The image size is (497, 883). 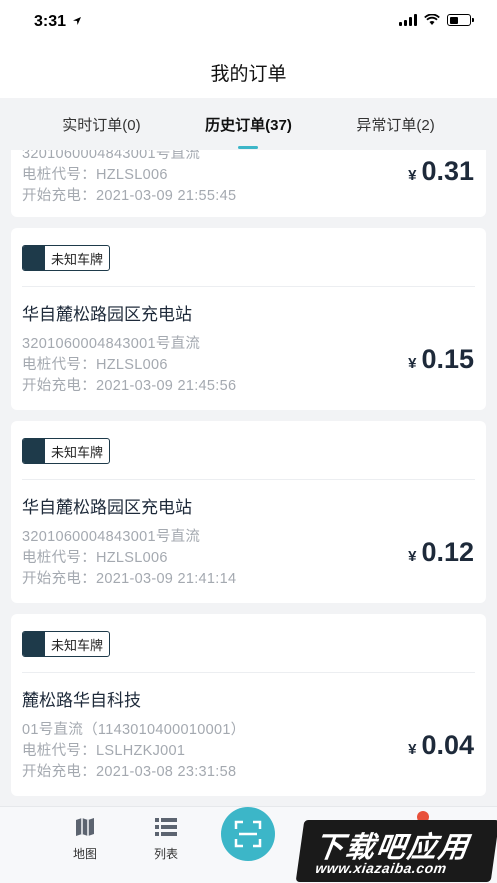 What do you see at coordinates (166, 838) in the screenshot?
I see `tabbar-list: 列表` at bounding box center [166, 838].